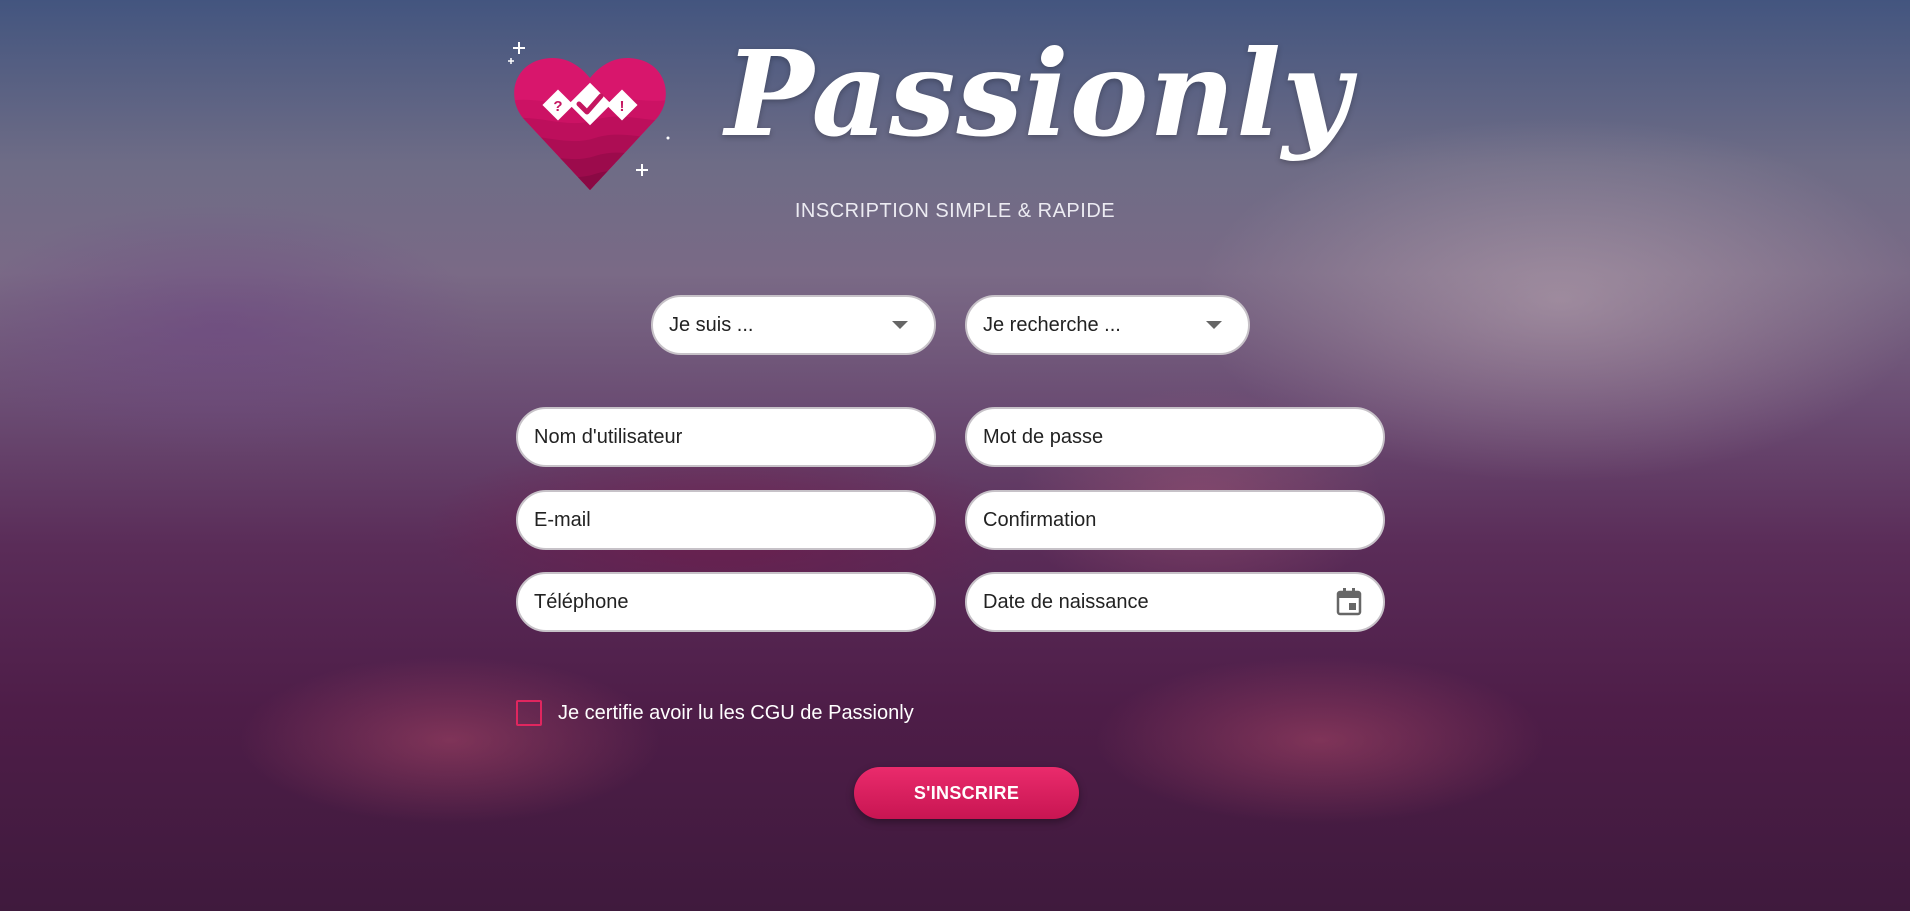  Describe the element at coordinates (726, 602) in the screenshot. I see `phone-field: Téléphone` at that location.